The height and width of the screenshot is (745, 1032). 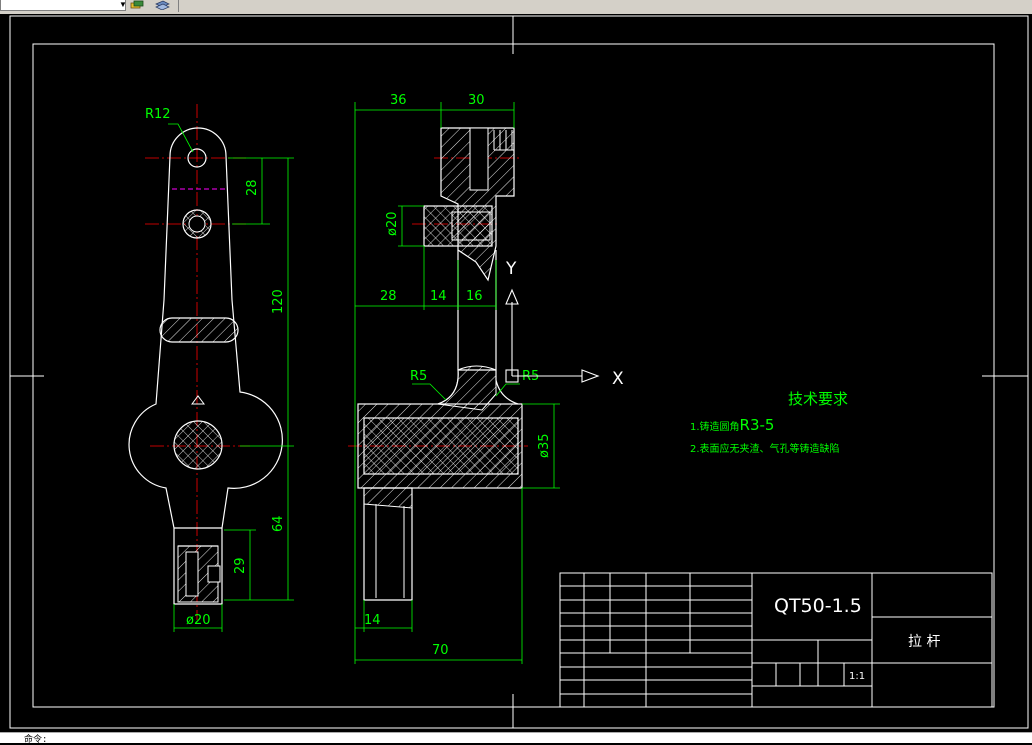 What do you see at coordinates (471, 226) in the screenshot?
I see `side-mid-bore-inner` at bounding box center [471, 226].